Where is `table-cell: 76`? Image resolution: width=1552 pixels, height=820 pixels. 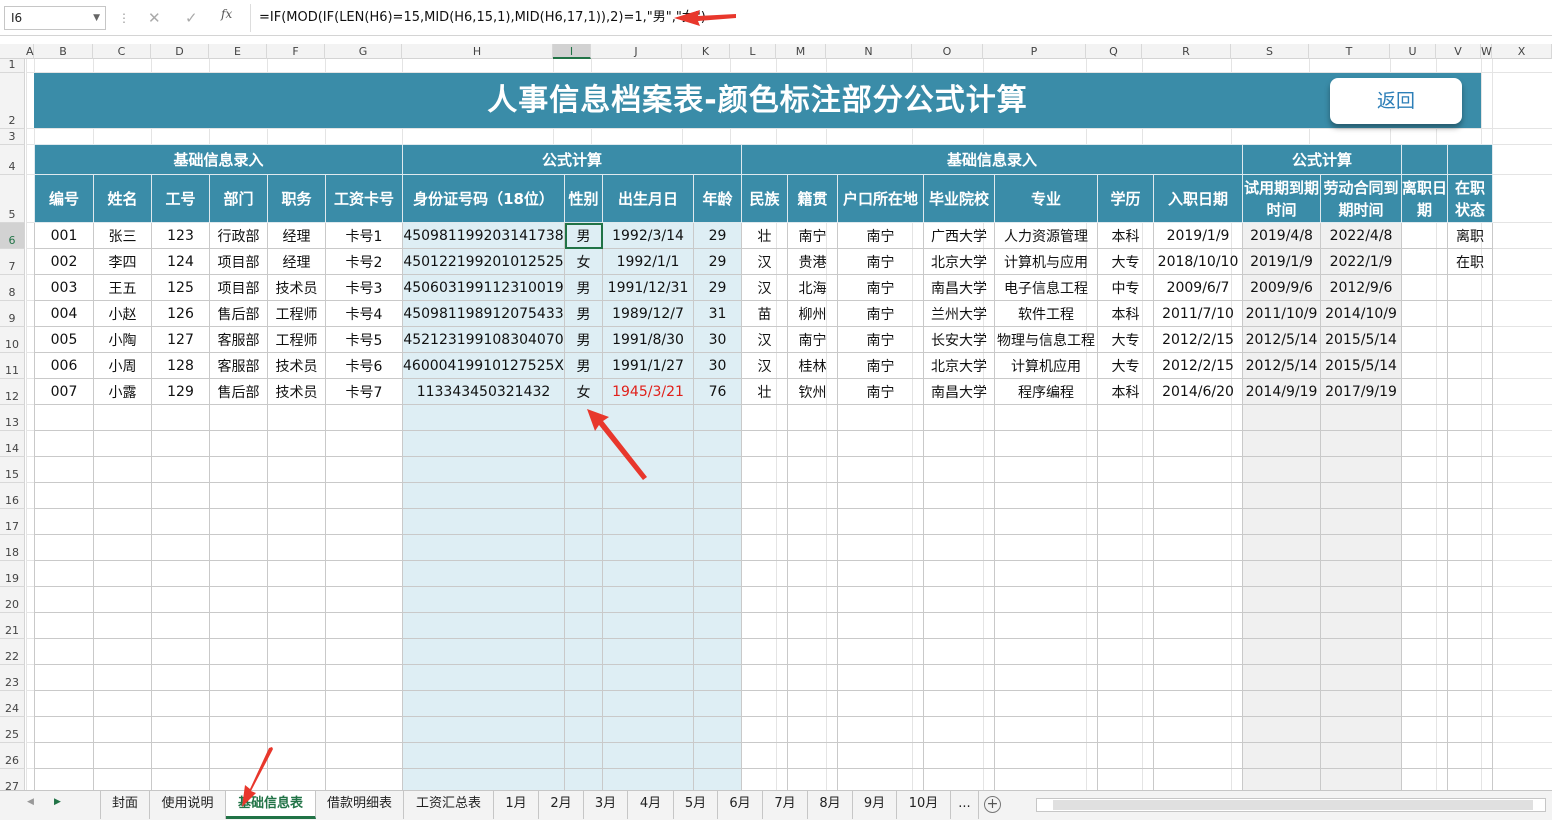
table-cell: 76 is located at coordinates (718, 391).